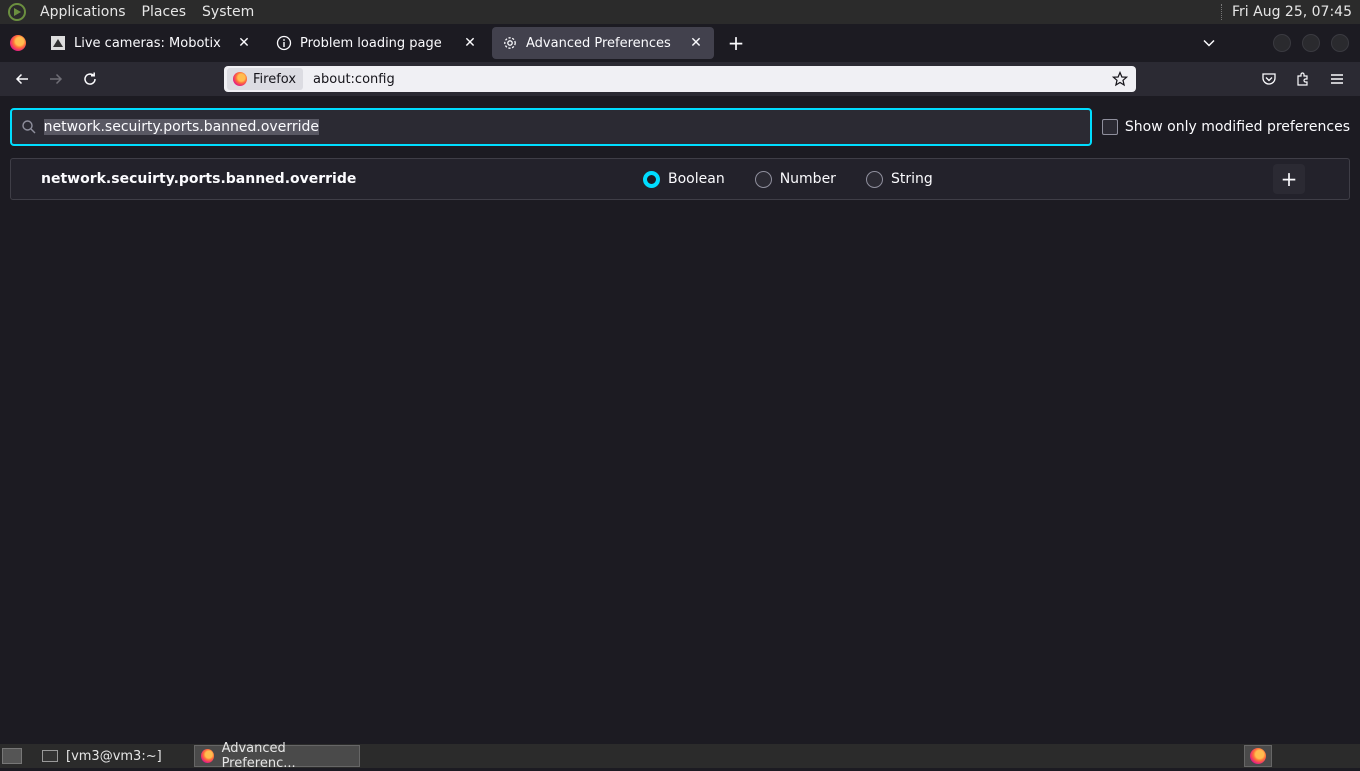 Image resolution: width=1360 pixels, height=771 pixels. I want to click on tab-advanced-preferences: Advanced Preferences ✕, so click(603, 43).